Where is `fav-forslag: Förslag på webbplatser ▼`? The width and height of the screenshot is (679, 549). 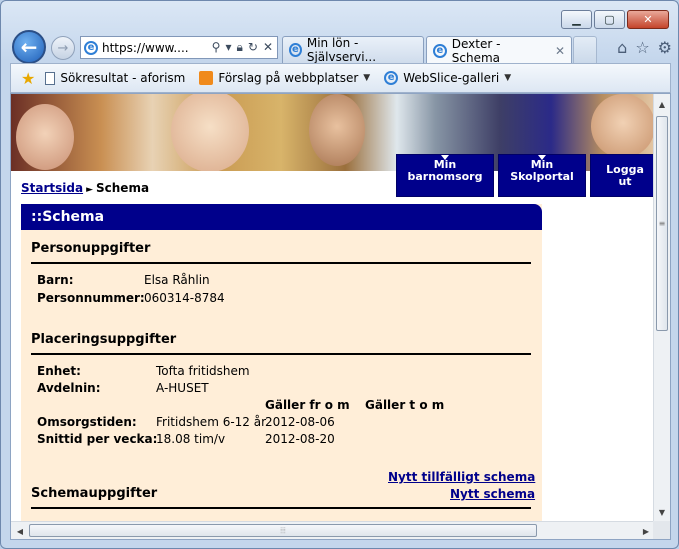
fav-forslag: Förslag på webbplatser ▼ is located at coordinates (284, 78).